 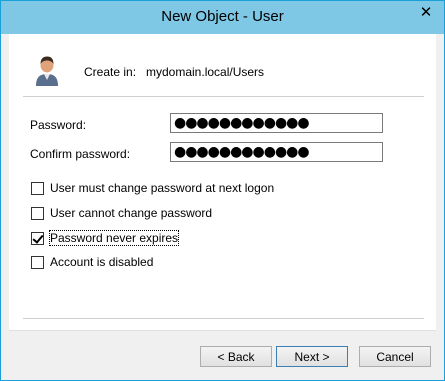 I want to click on option-label: Password never expires, so click(x=114, y=238).